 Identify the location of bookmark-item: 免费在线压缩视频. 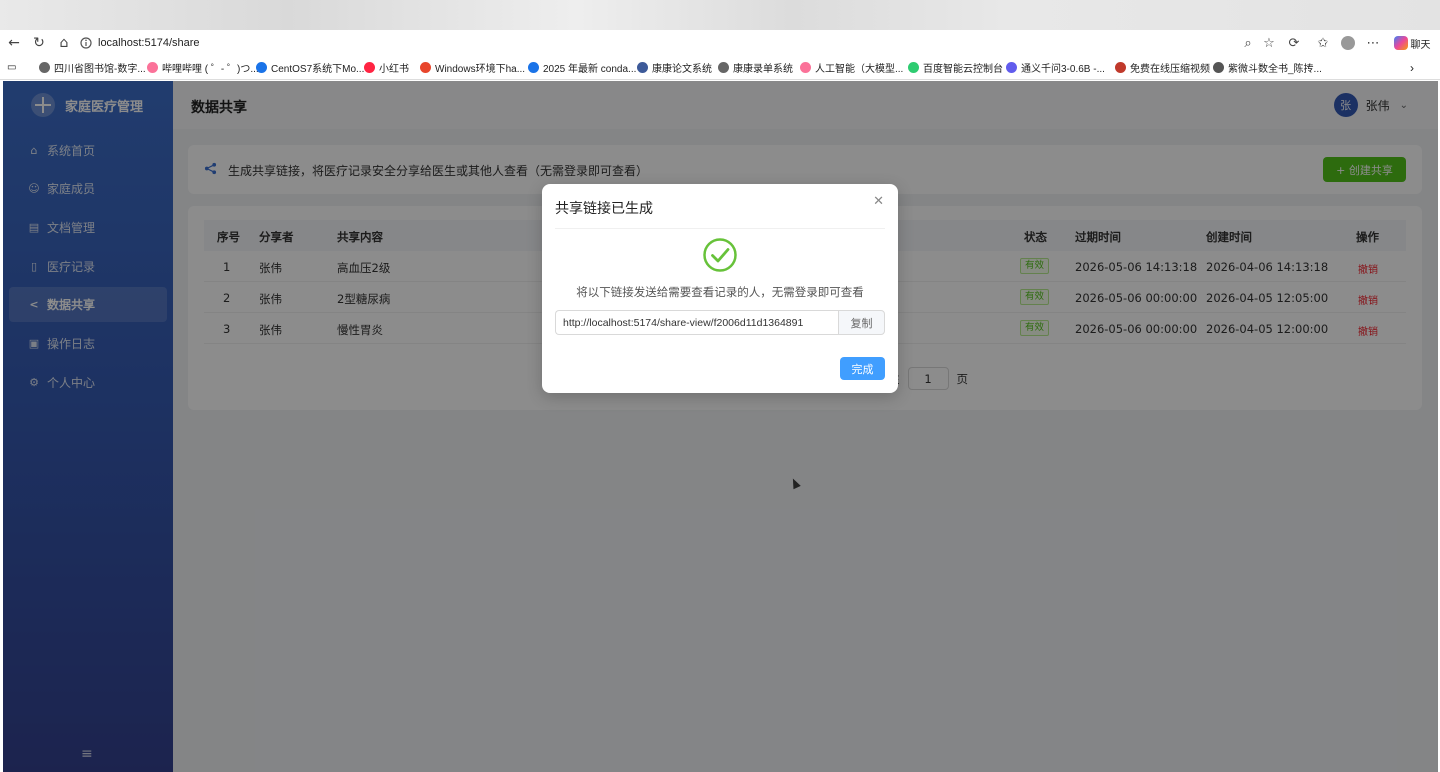
(1162, 67).